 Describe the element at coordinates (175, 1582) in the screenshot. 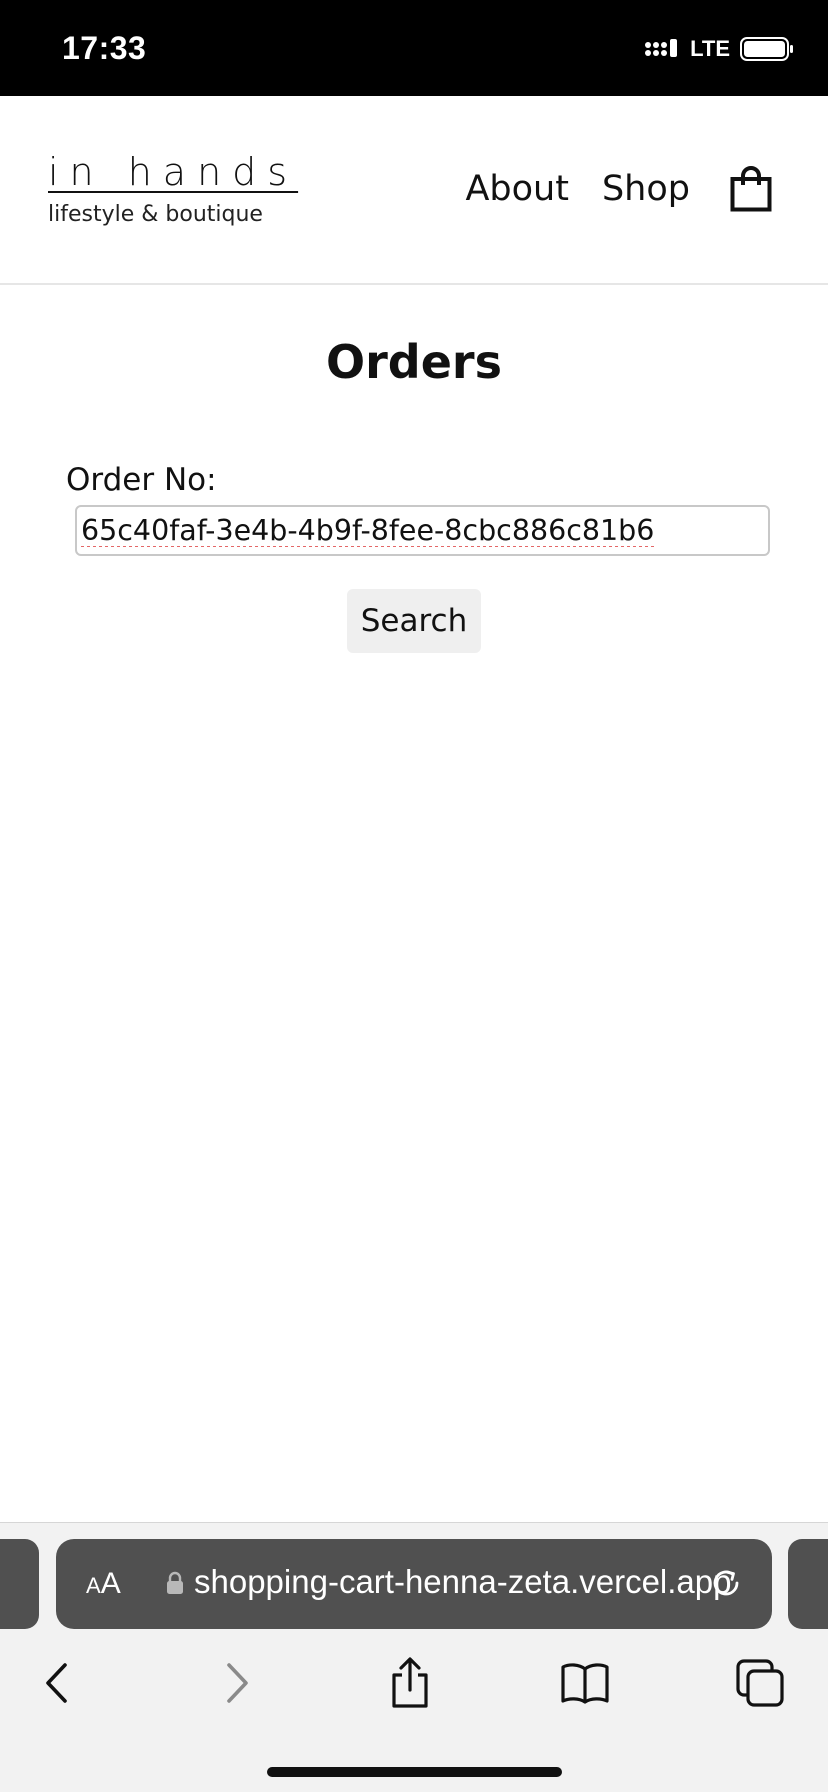

I see `lock-icon` at that location.